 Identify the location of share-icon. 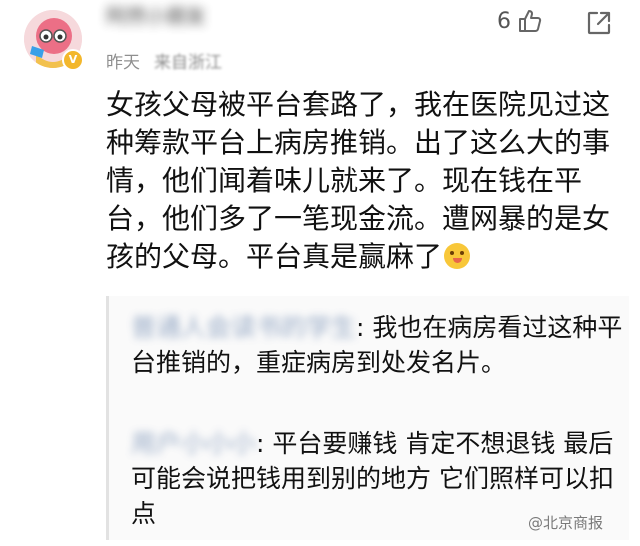
(599, 23).